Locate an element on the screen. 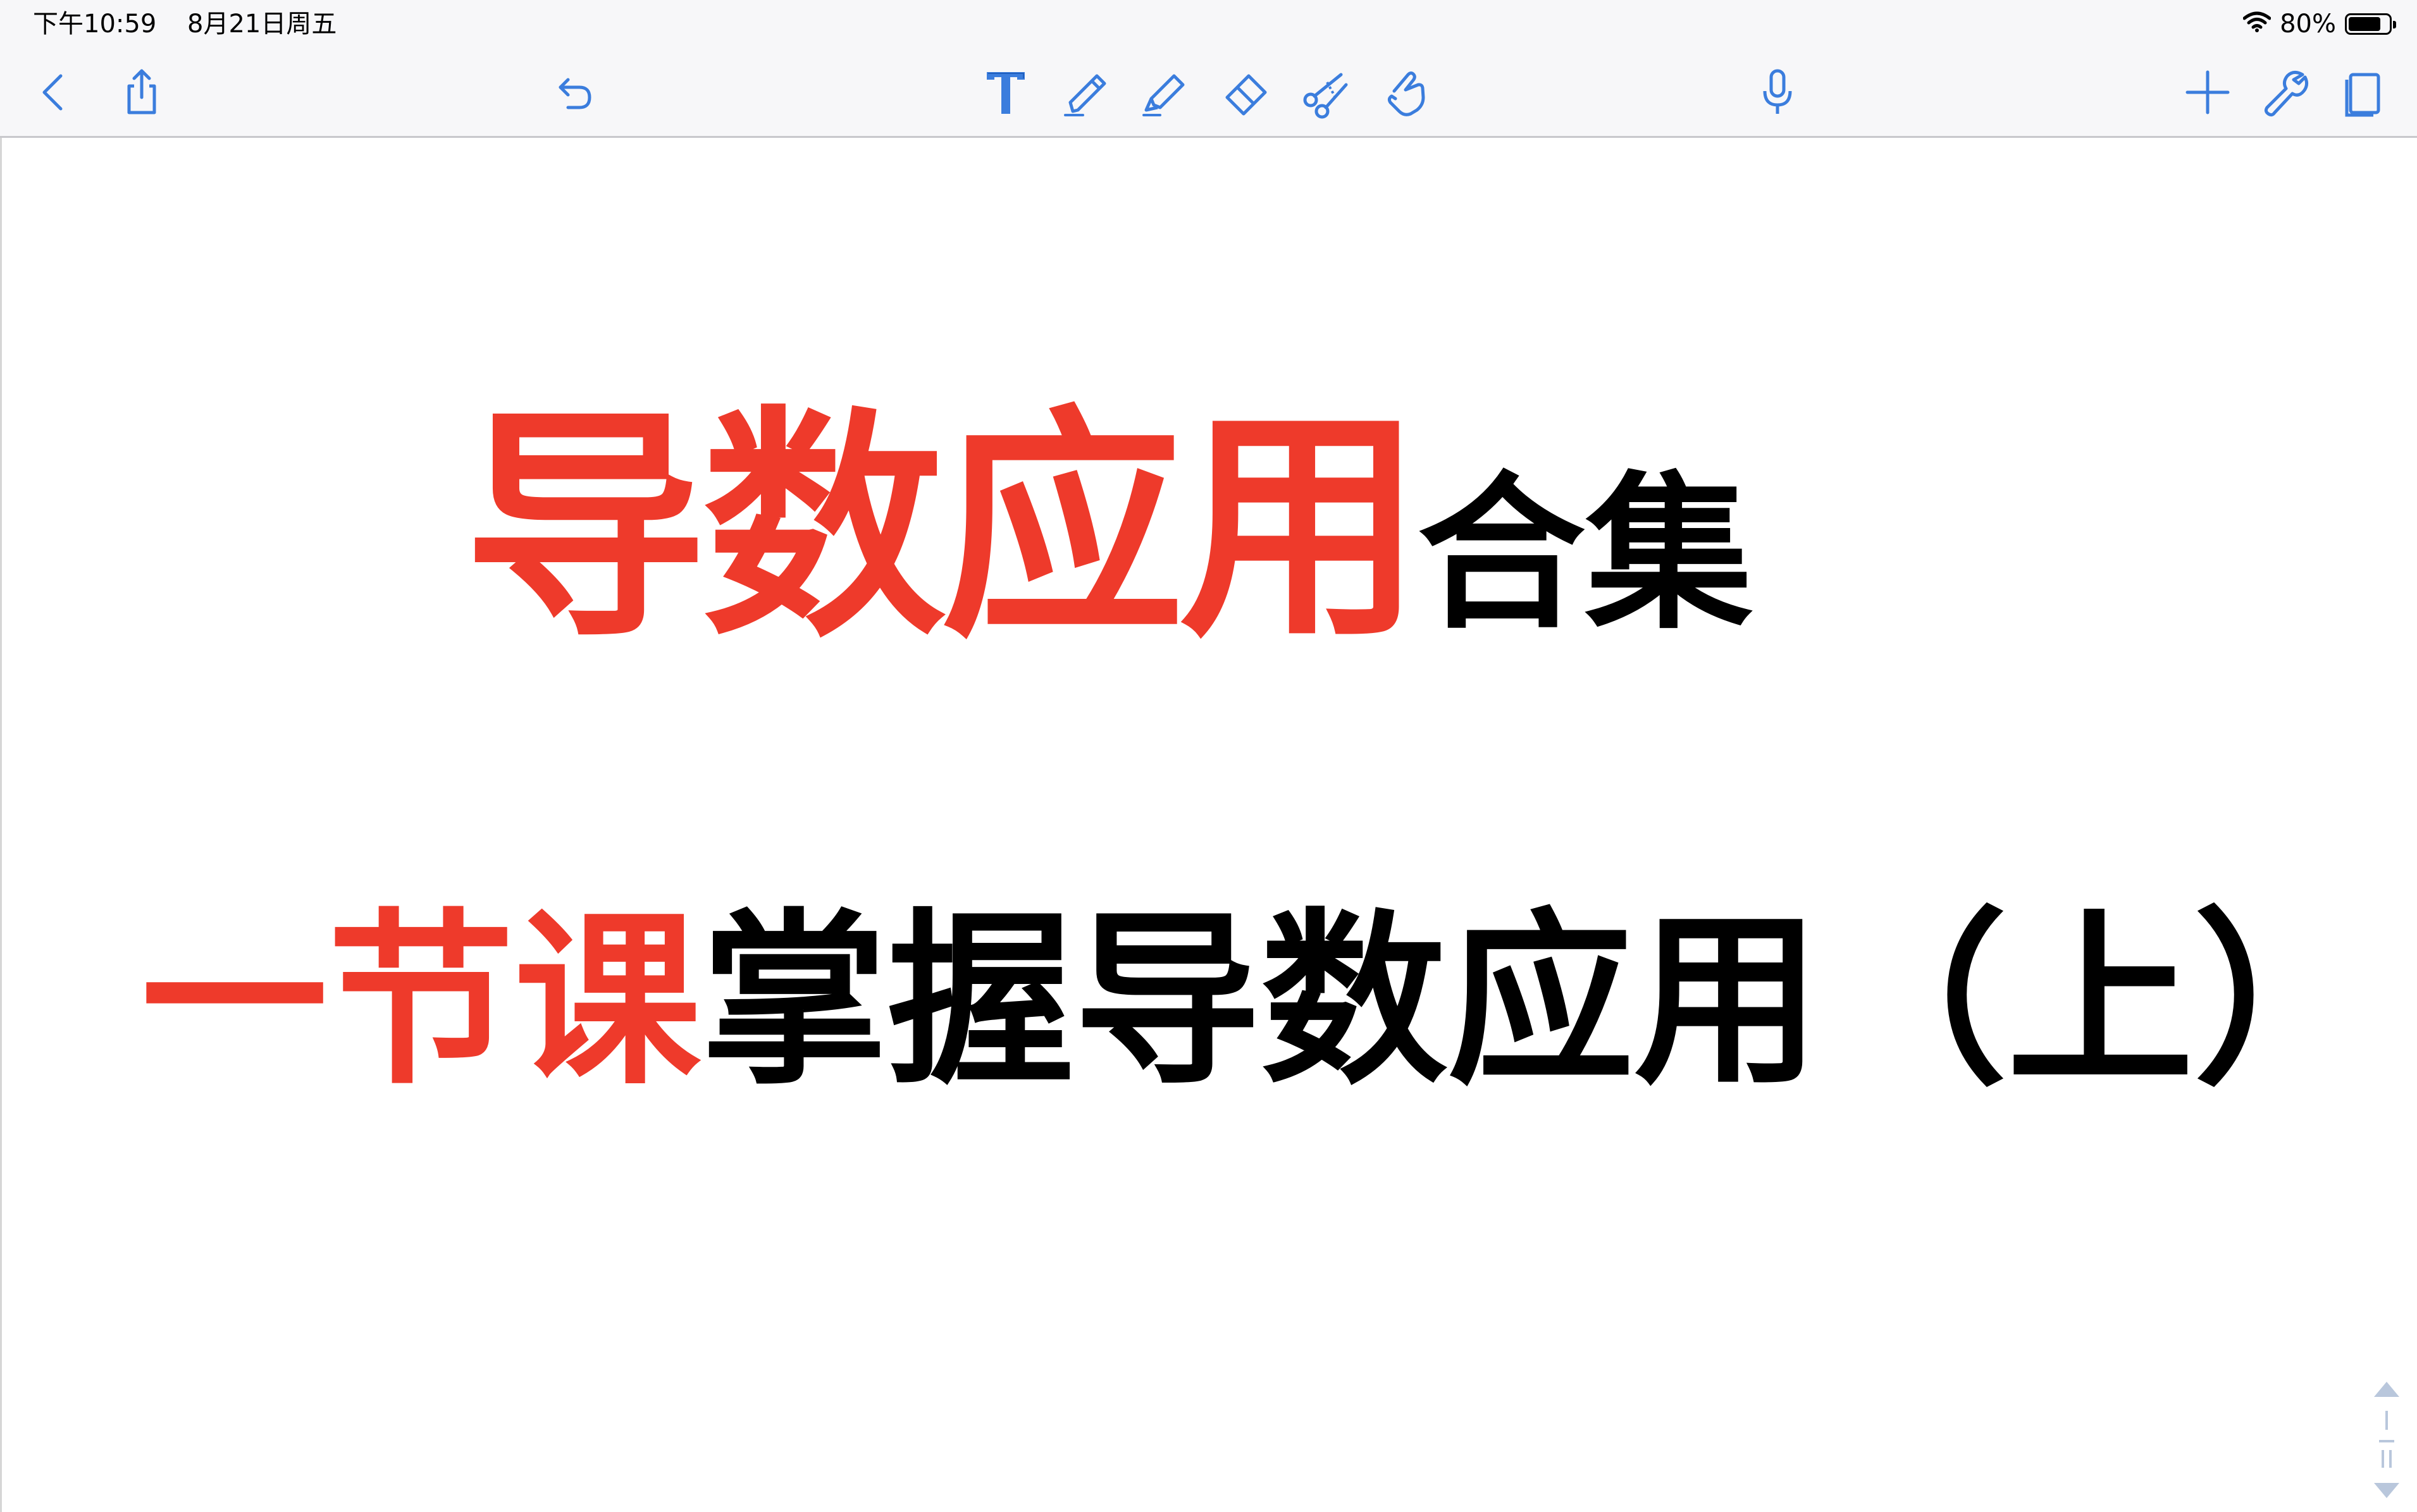  subtitle-highlight: 一节课 is located at coordinates (421, 1001).